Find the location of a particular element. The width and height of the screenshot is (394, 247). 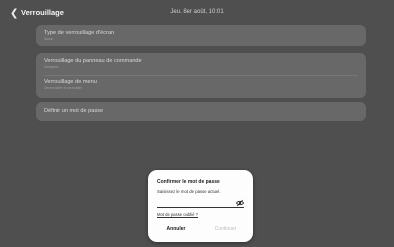

divider is located at coordinates (201, 75).